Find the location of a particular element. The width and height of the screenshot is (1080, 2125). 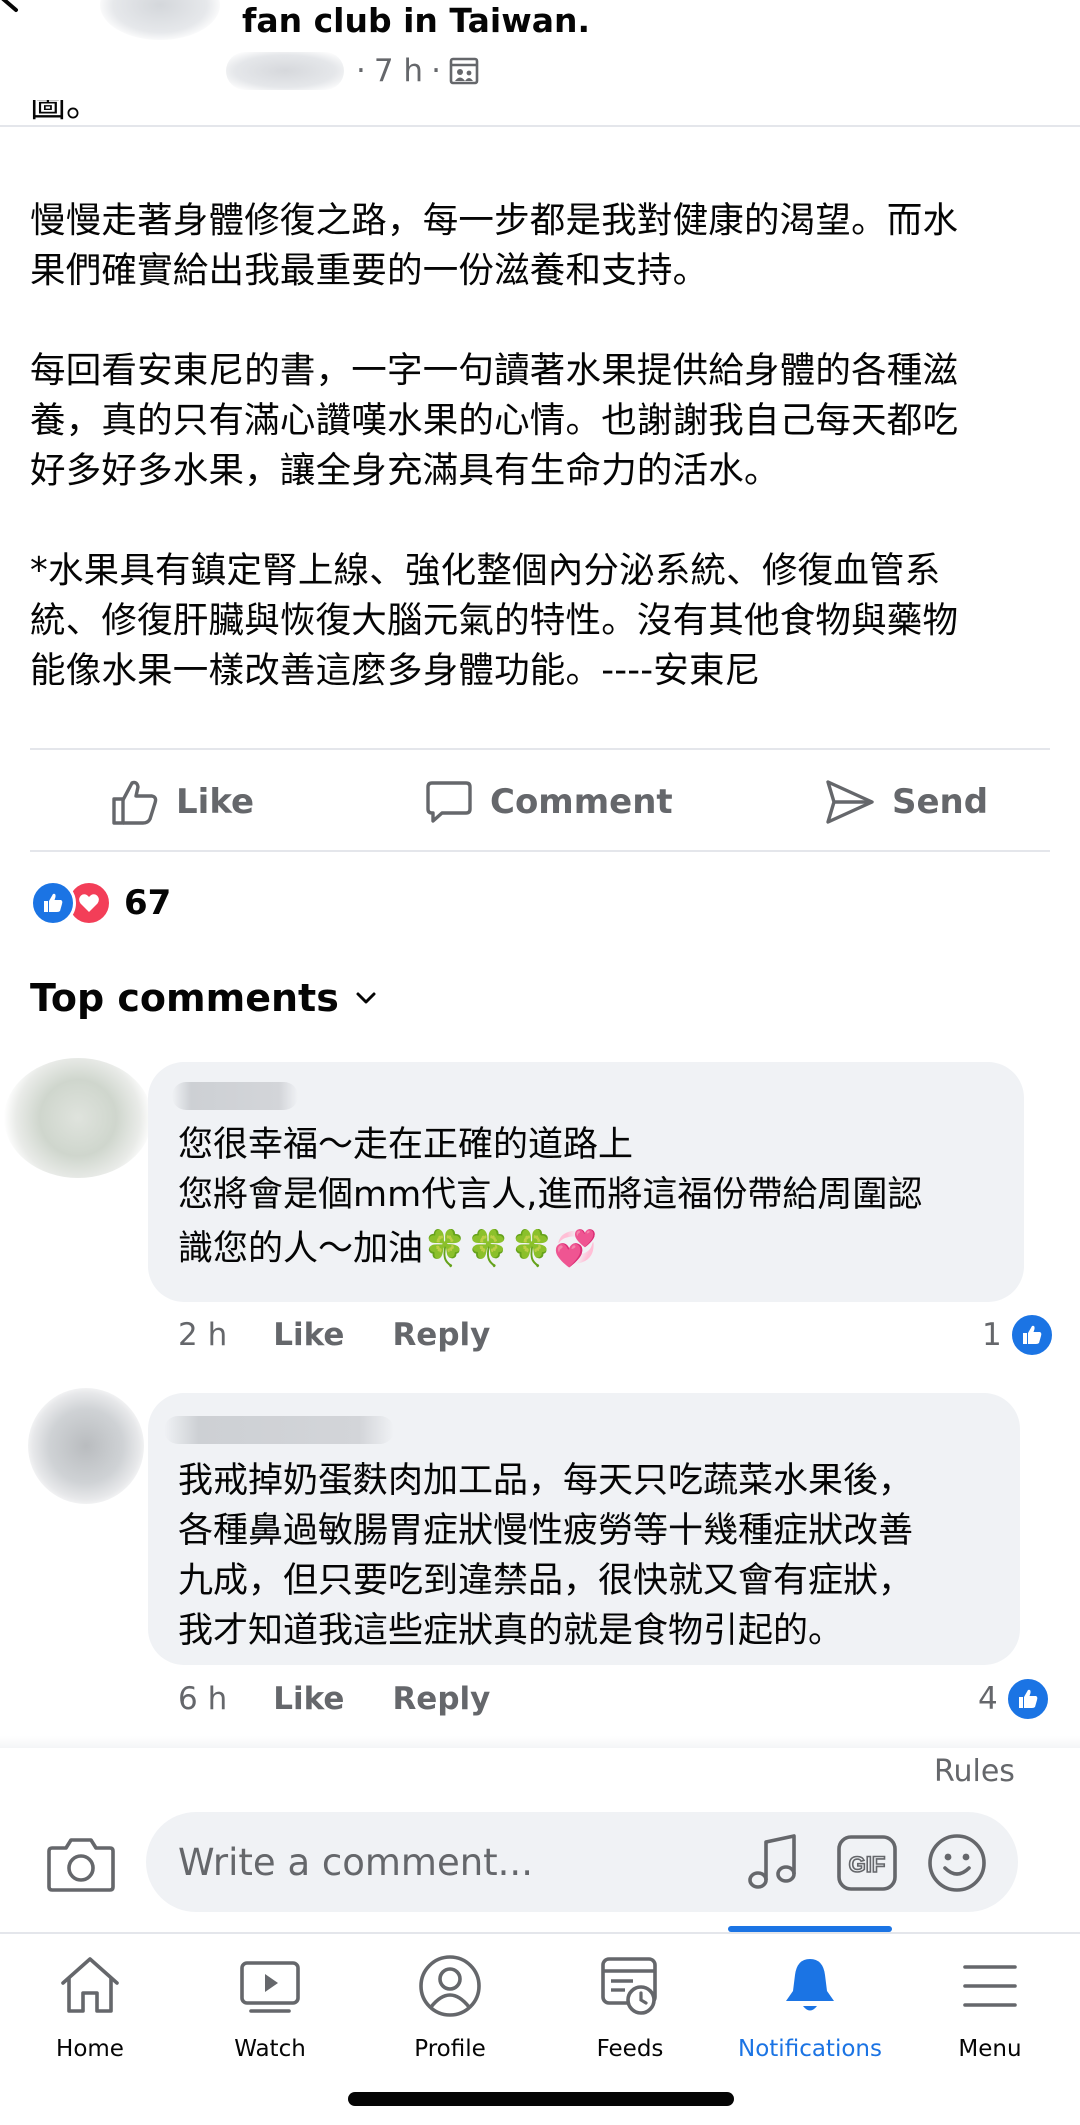

comment-line: 您很幸福～走在正確的道路上 is located at coordinates (406, 1145).